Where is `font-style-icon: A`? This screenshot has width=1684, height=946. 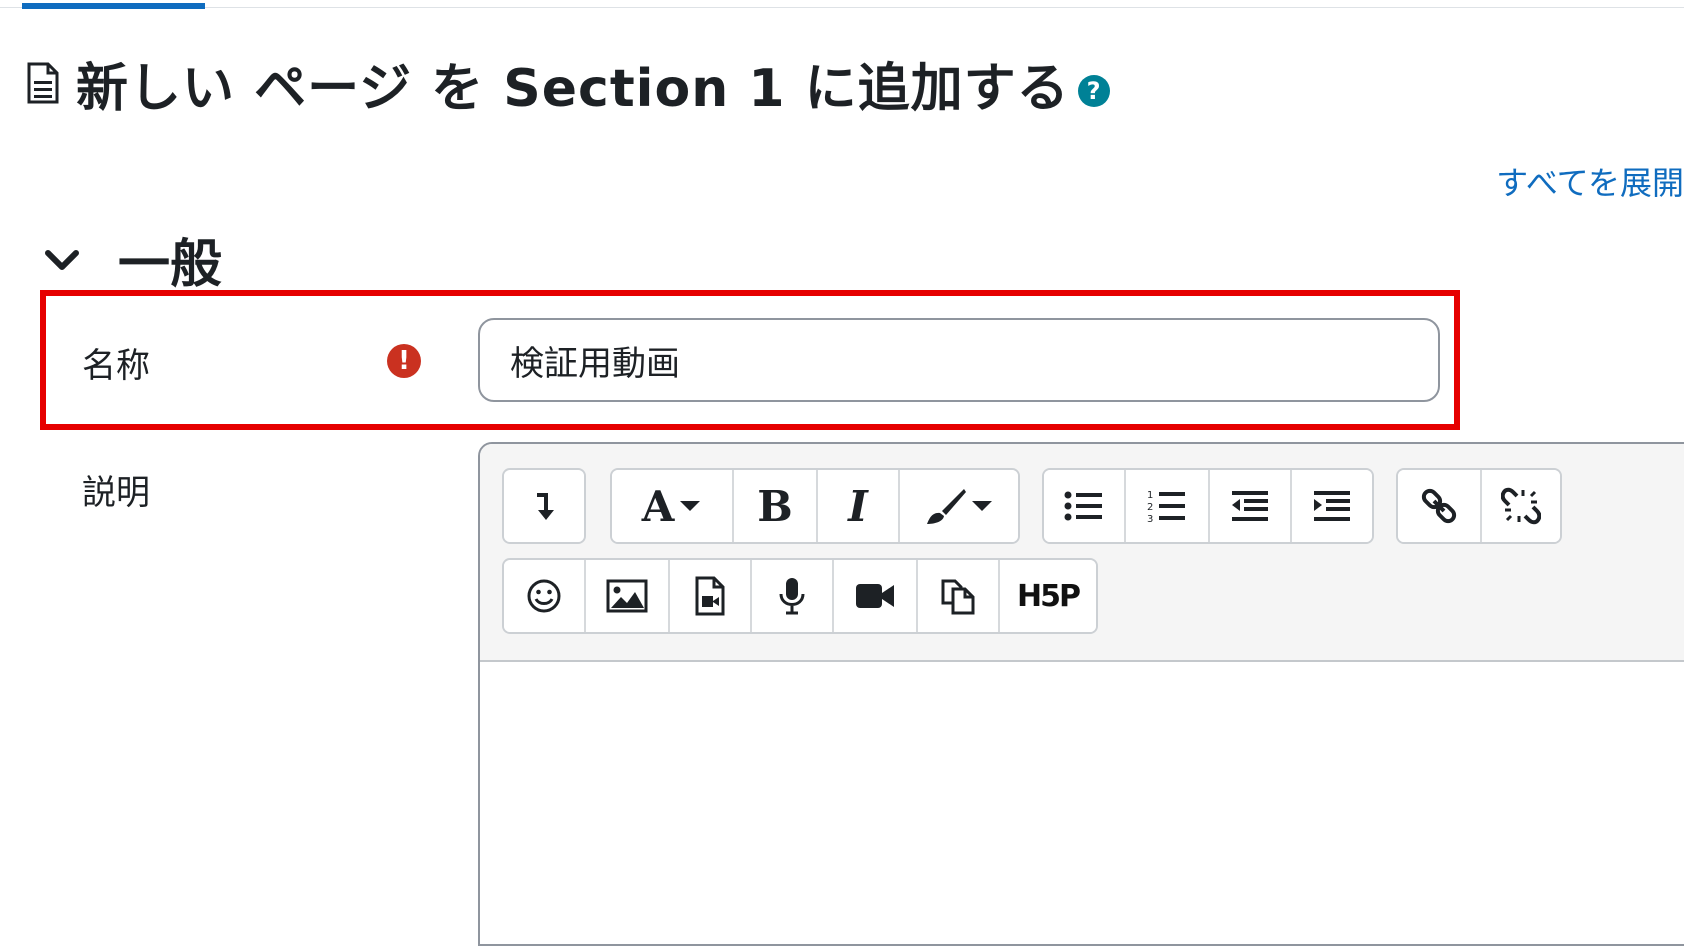 font-style-icon: A is located at coordinates (658, 506).